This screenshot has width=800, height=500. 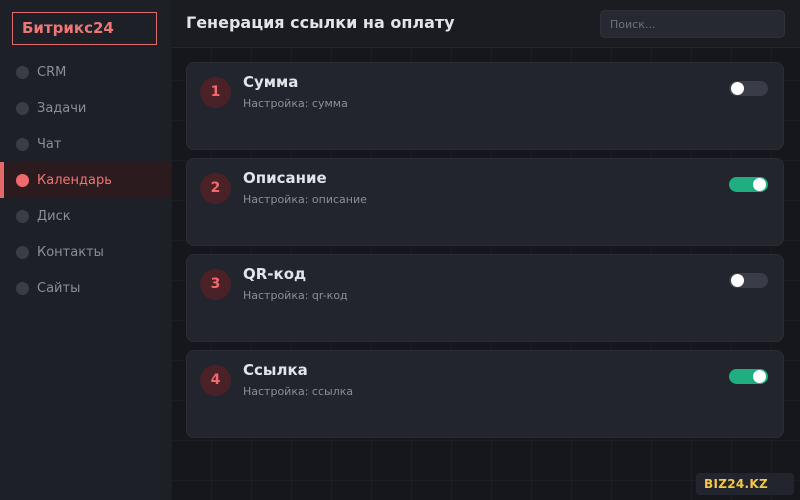 What do you see at coordinates (305, 199) in the screenshot?
I see `card-subtitle: Настройка: описание` at bounding box center [305, 199].